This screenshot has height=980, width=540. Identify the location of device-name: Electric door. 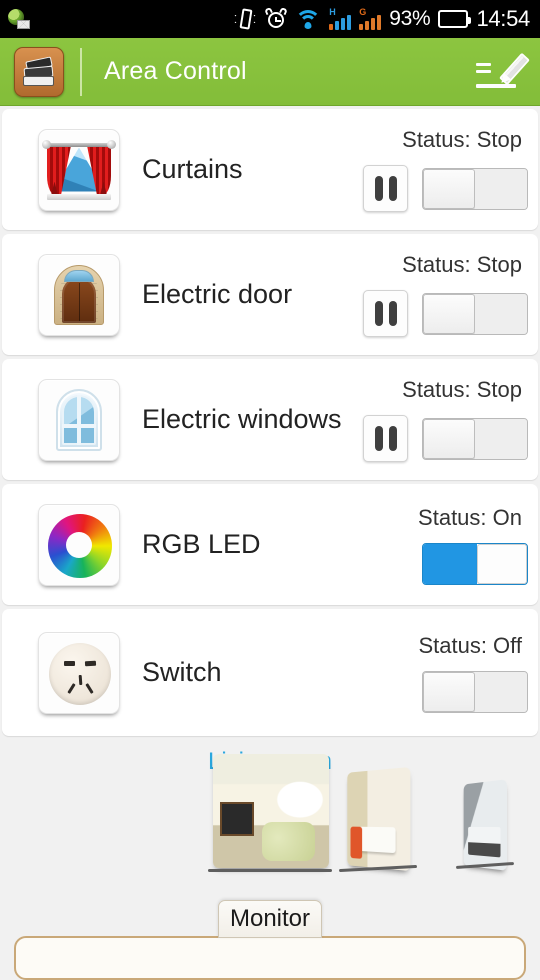
(217, 294).